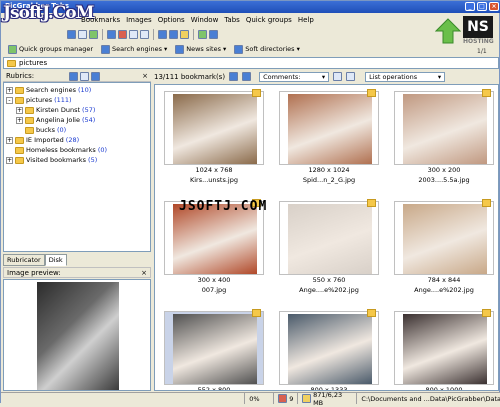  What do you see at coordinates (494, 6) in the screenshot?
I see `close-button: ×` at bounding box center [494, 6].